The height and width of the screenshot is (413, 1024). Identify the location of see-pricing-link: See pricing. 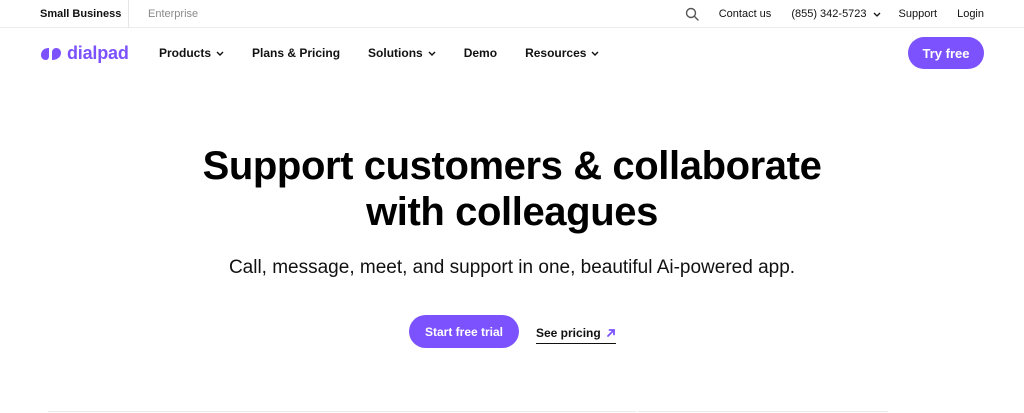
(576, 335).